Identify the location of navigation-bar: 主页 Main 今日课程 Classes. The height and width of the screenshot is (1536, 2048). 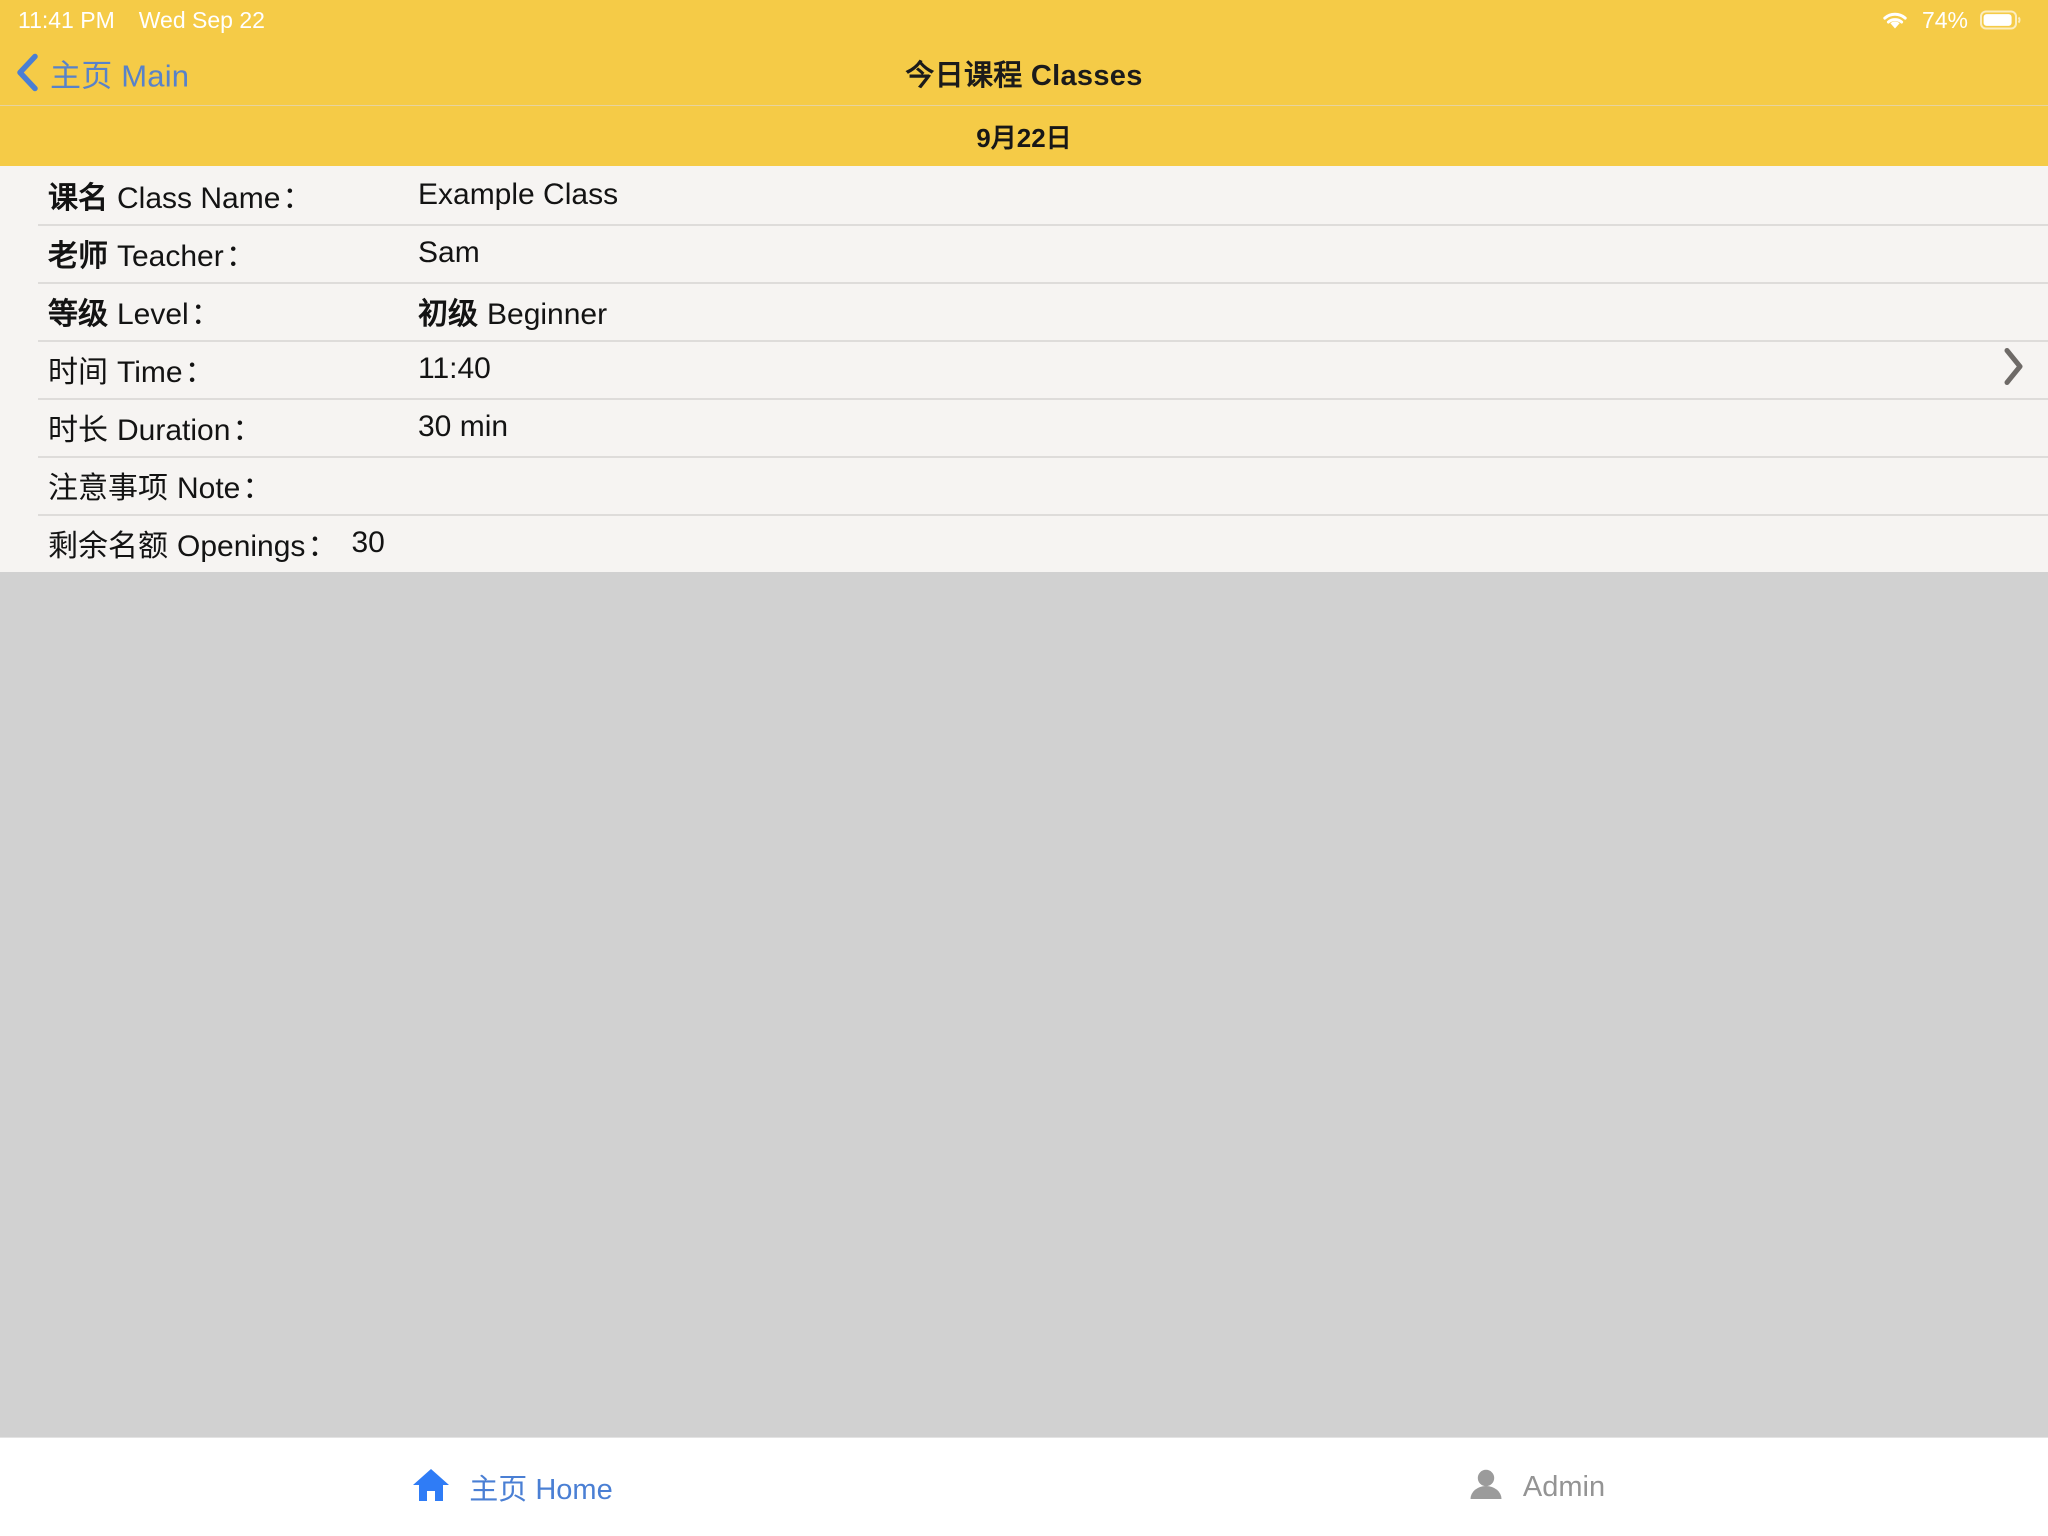
(1024, 73).